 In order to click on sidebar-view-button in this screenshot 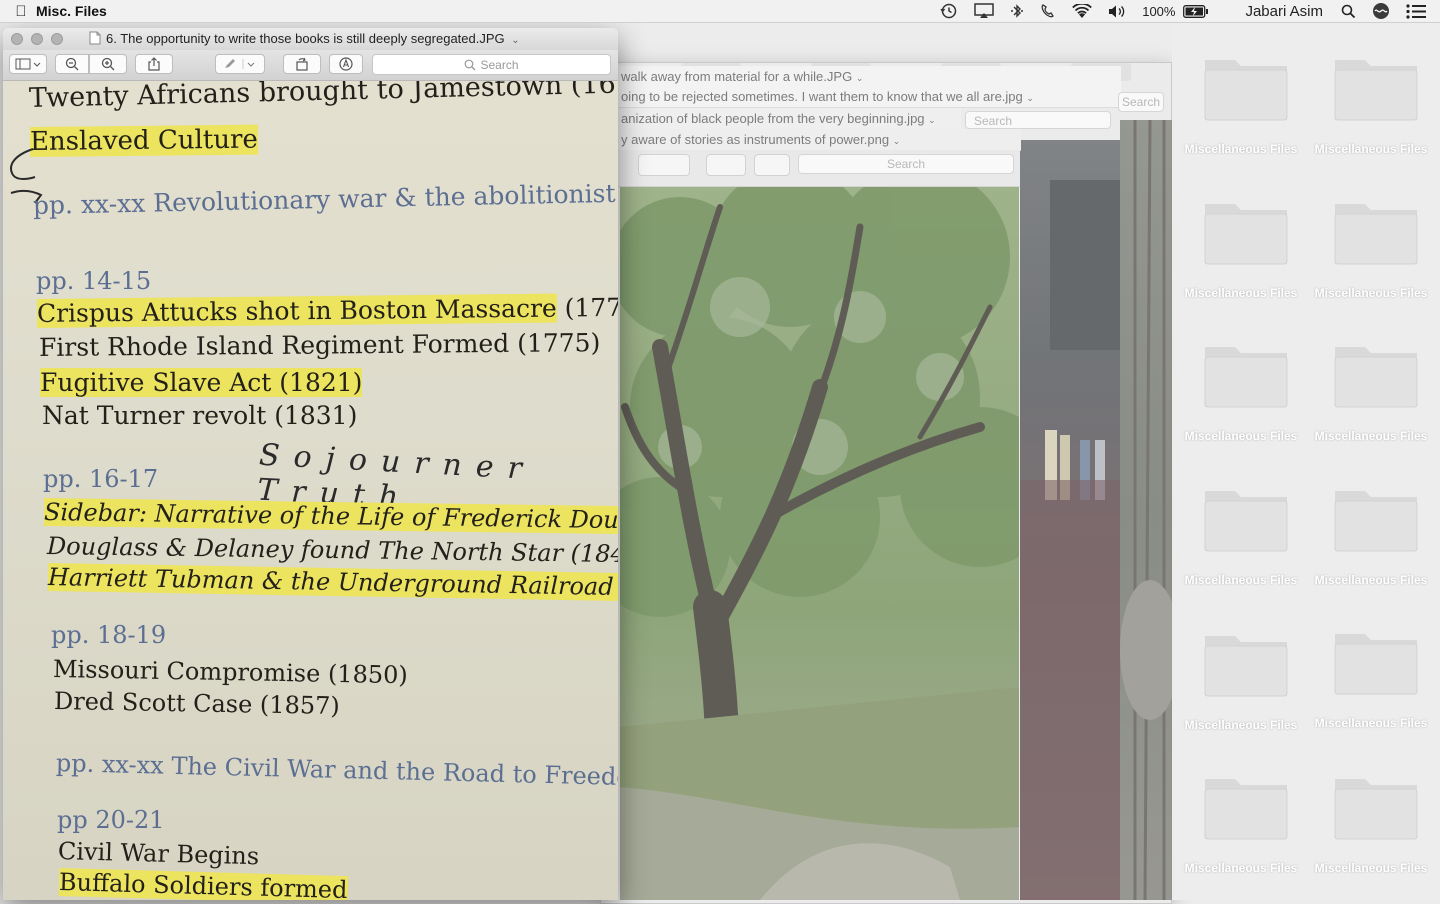, I will do `click(28, 64)`.